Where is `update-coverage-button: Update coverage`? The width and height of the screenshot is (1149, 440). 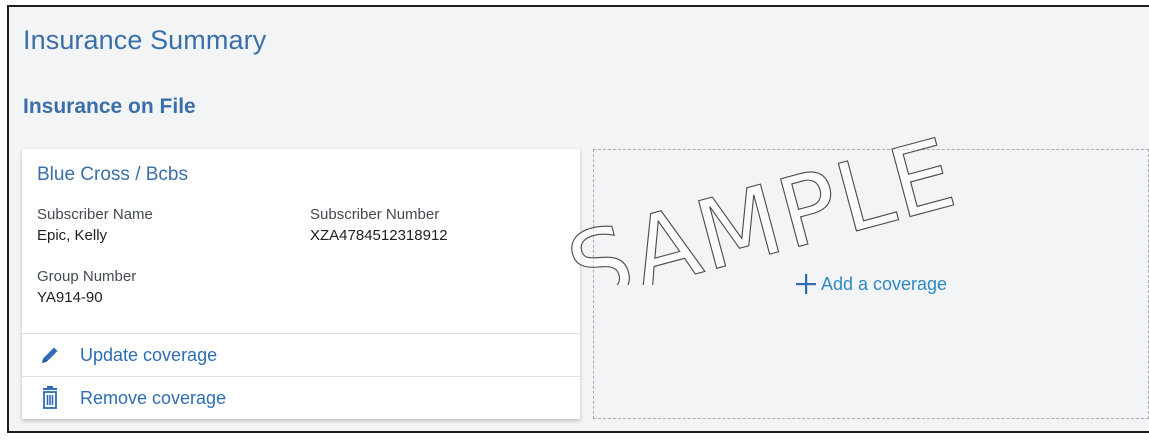
update-coverage-button: Update coverage is located at coordinates (301, 354).